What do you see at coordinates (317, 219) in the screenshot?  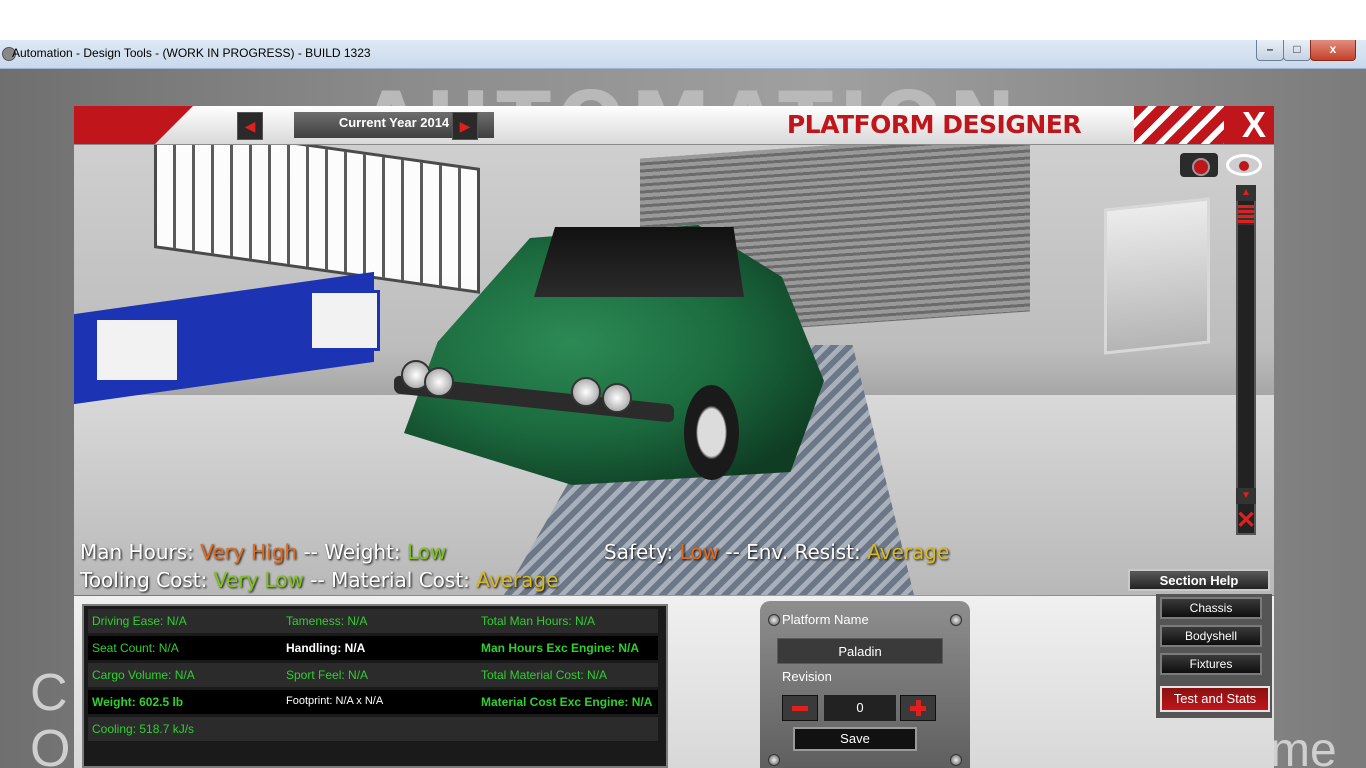 I see `garage-window` at bounding box center [317, 219].